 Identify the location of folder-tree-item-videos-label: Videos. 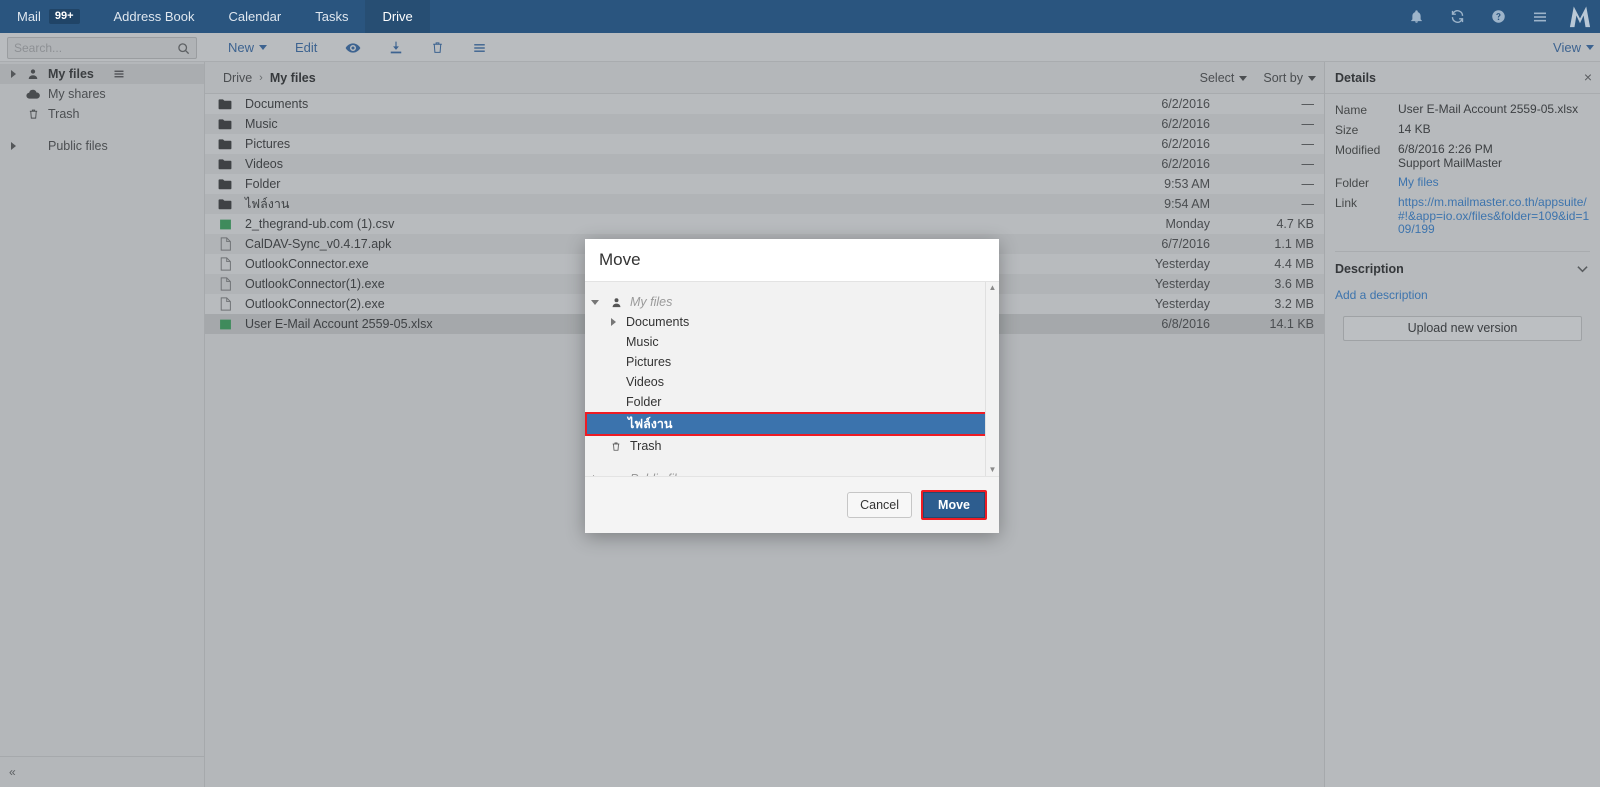
(645, 382).